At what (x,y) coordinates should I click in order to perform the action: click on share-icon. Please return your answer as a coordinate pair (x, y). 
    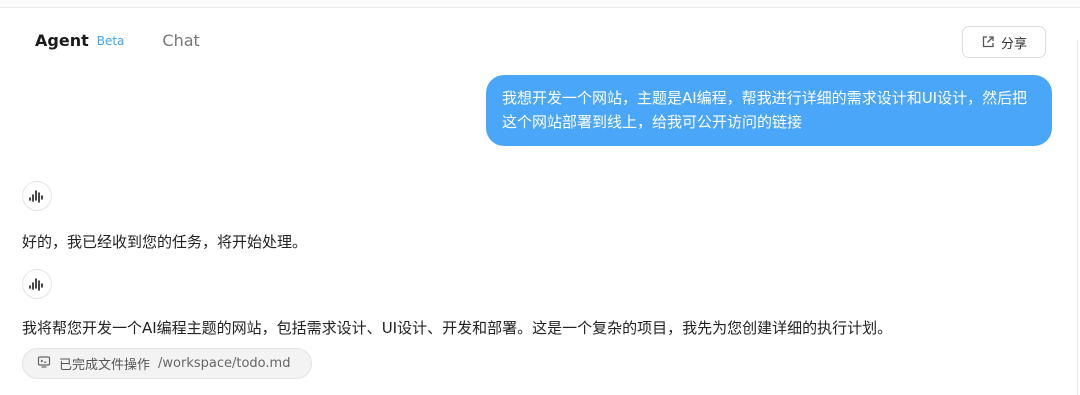
    Looking at the image, I should click on (988, 42).